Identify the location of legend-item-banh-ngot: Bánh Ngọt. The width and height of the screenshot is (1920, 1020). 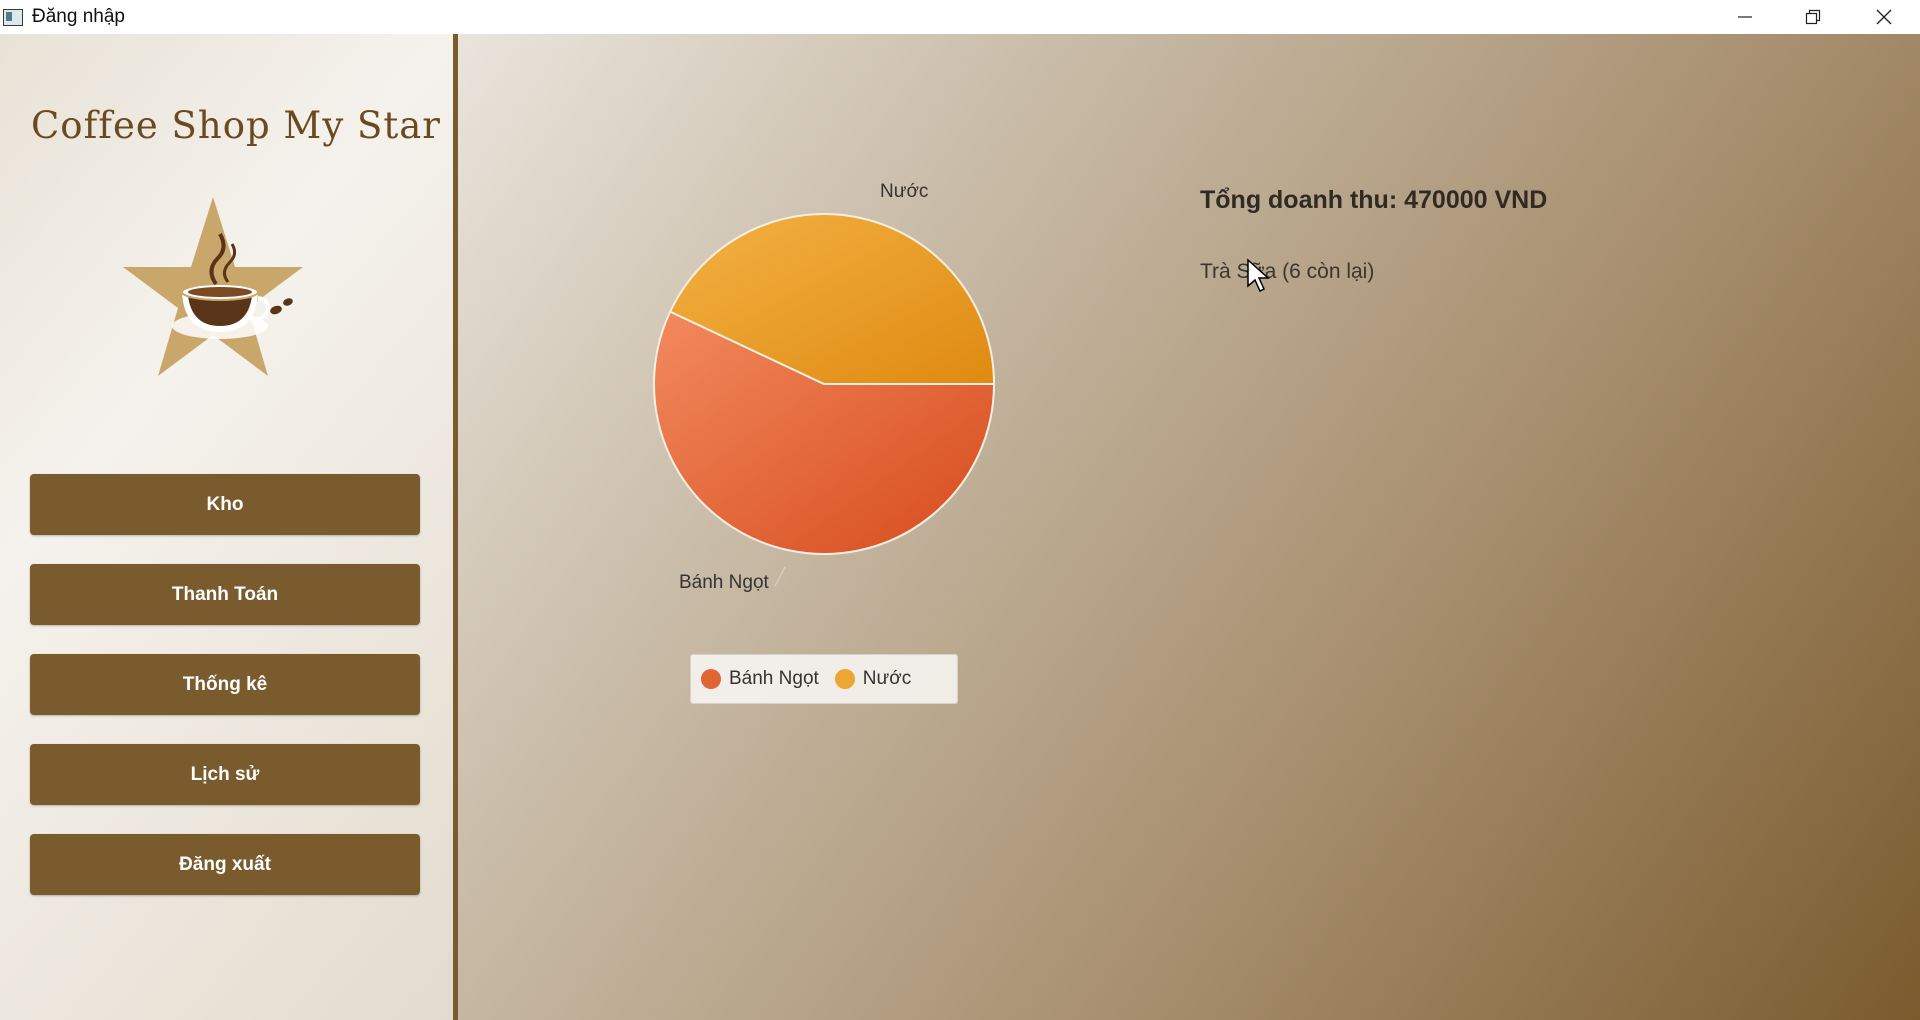
(760, 679).